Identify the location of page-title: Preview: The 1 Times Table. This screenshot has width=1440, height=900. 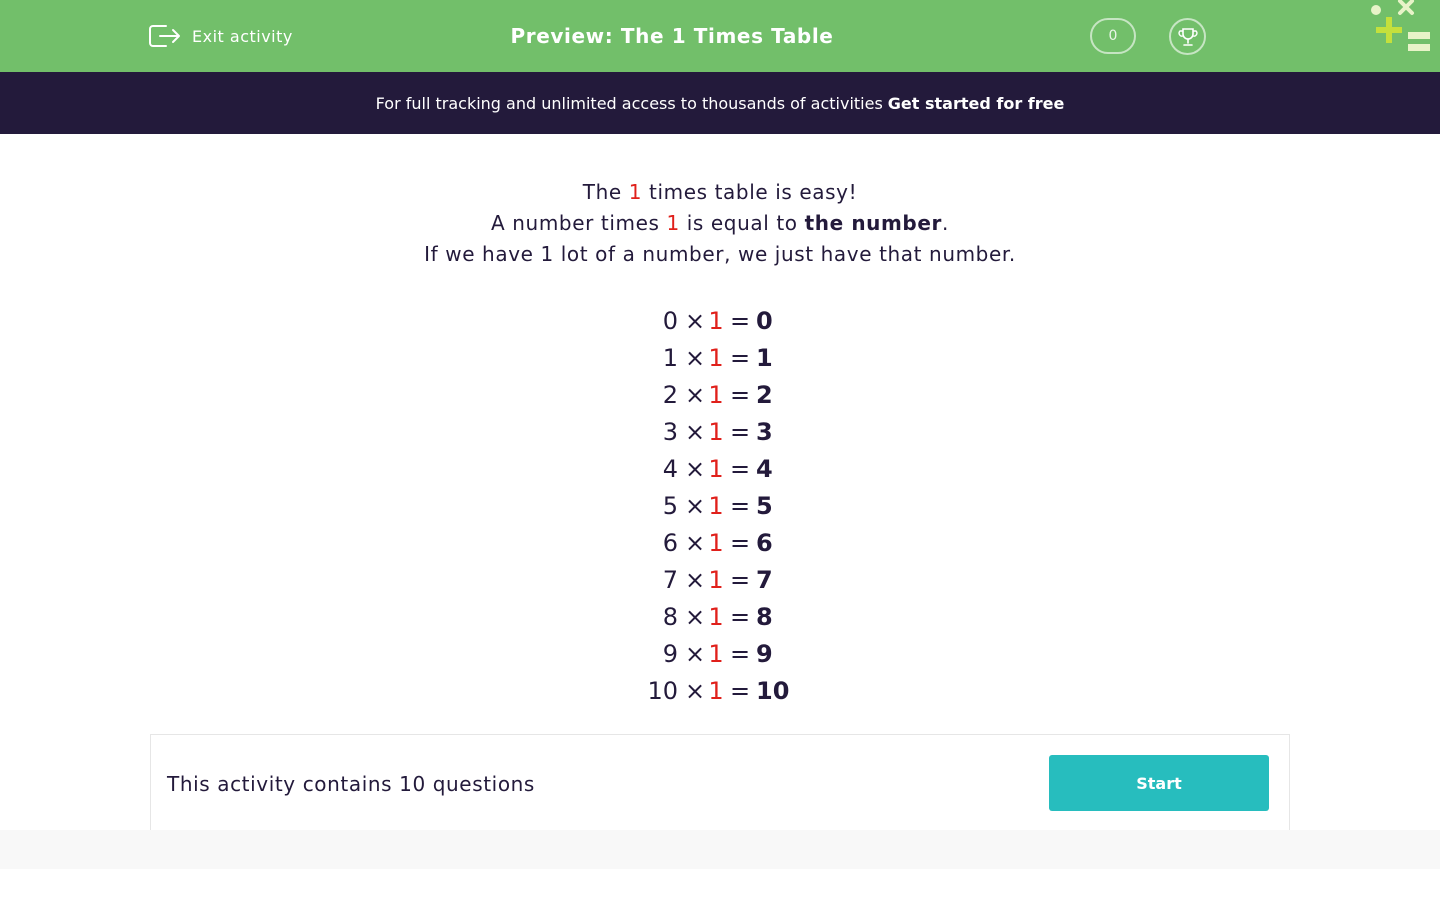
(672, 36).